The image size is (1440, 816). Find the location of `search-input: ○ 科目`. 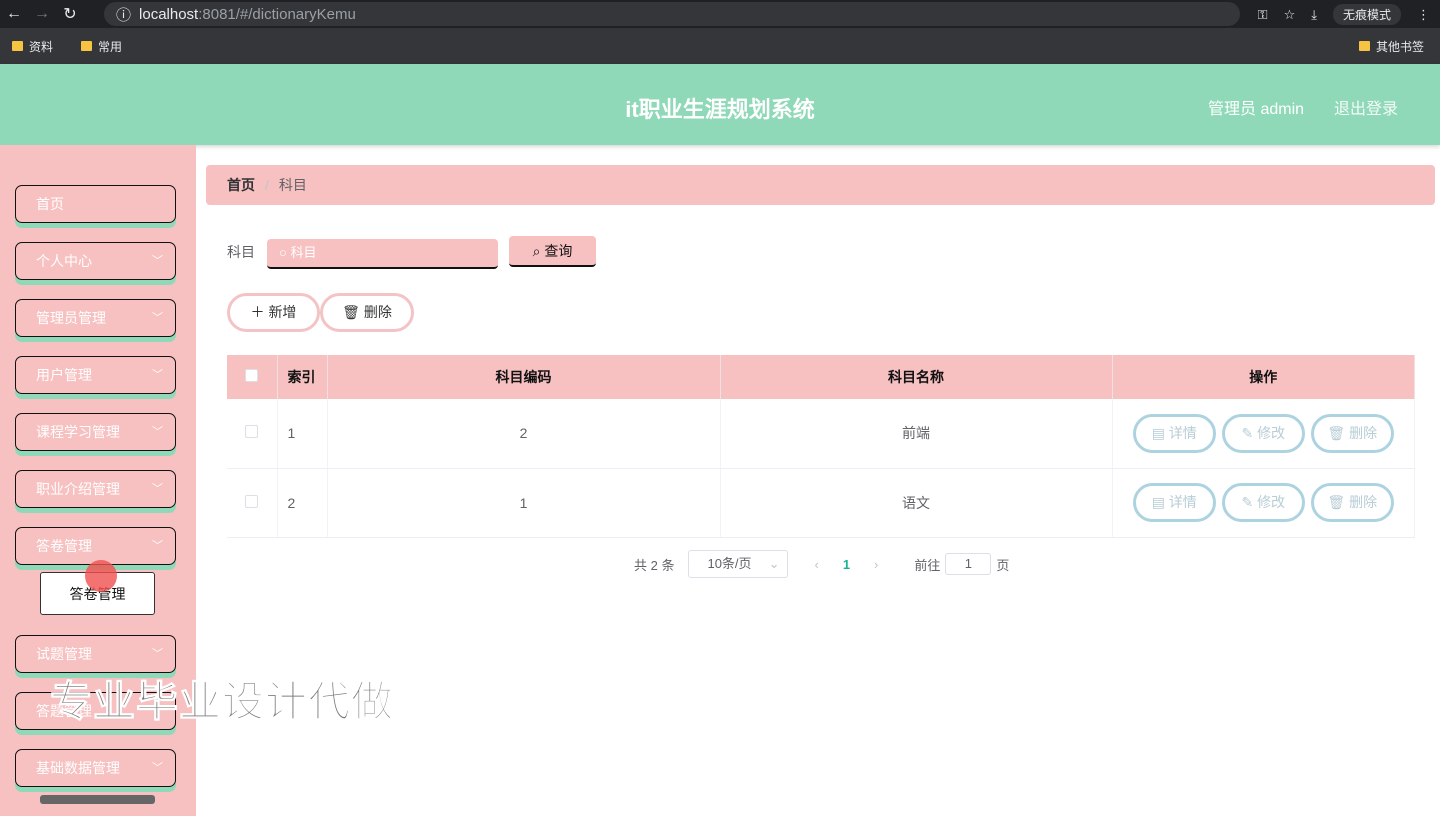

search-input: ○ 科目 is located at coordinates (382, 254).